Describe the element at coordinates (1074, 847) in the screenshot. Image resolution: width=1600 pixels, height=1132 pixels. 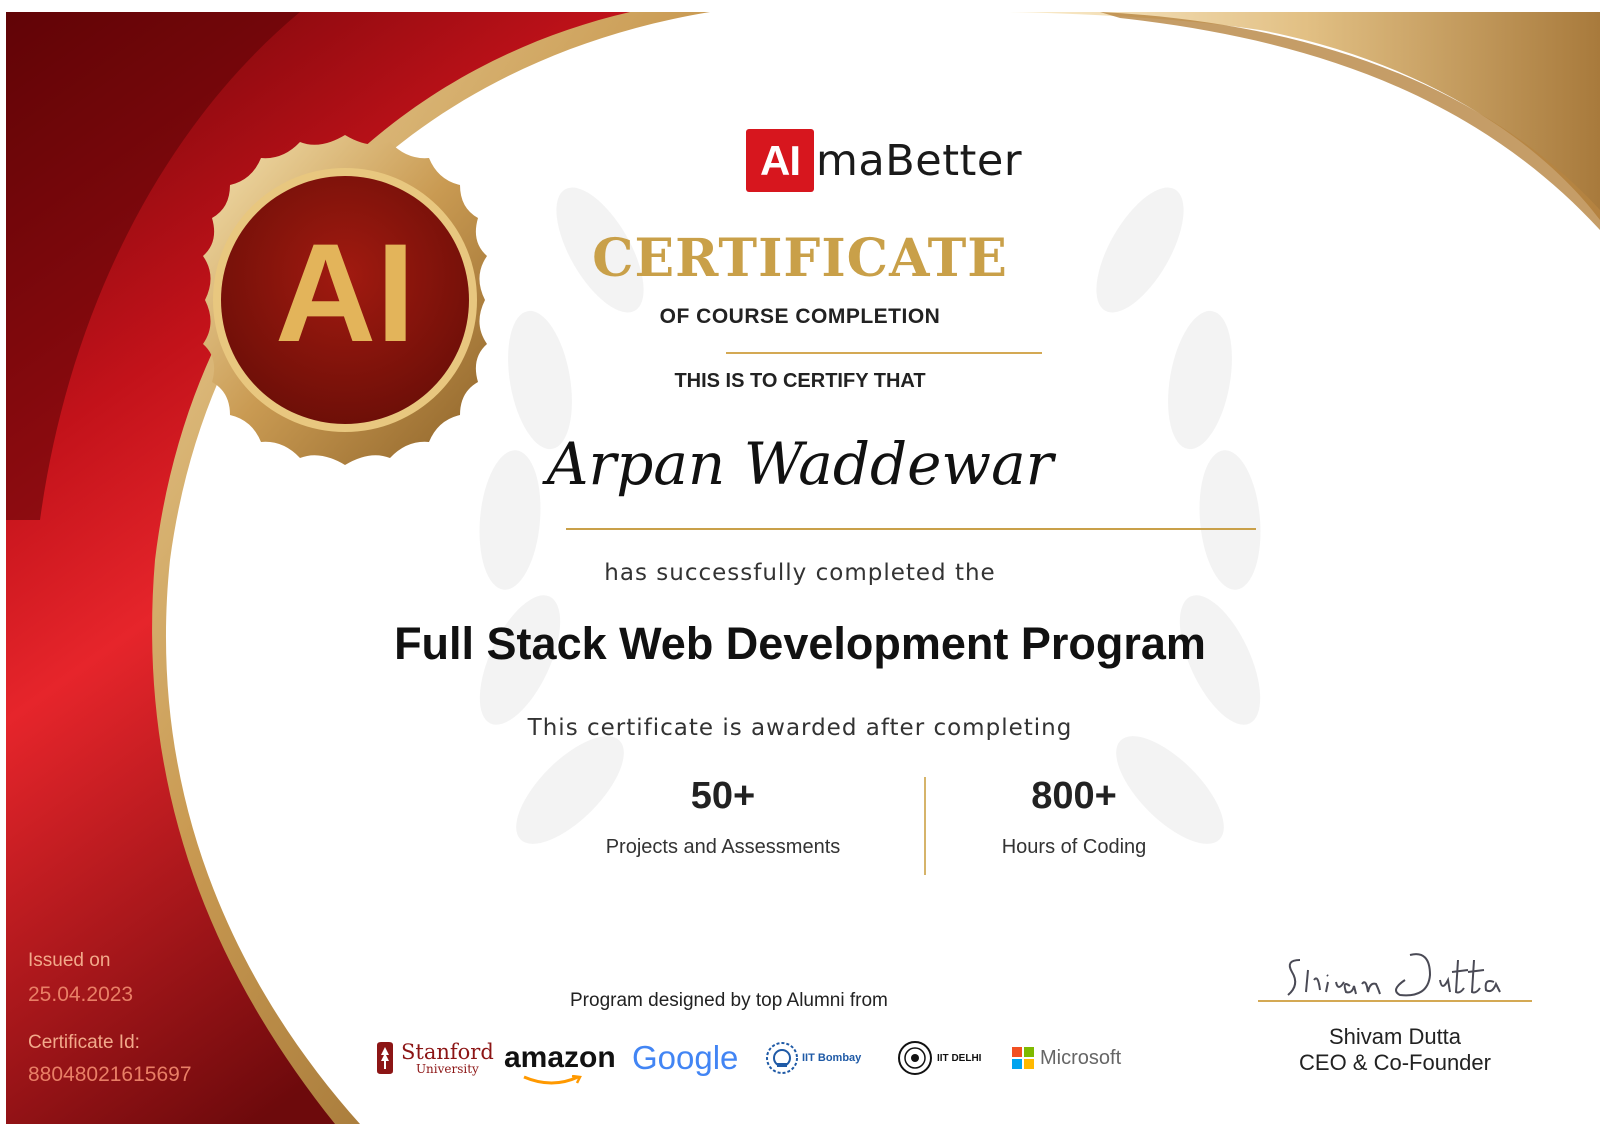
I see `stat-label: Hours of Coding` at that location.